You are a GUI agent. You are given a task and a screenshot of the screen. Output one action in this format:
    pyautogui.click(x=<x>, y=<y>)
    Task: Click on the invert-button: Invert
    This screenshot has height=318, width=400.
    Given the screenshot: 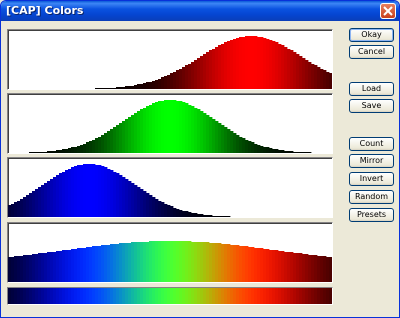 What is the action you would take?
    pyautogui.click(x=371, y=179)
    